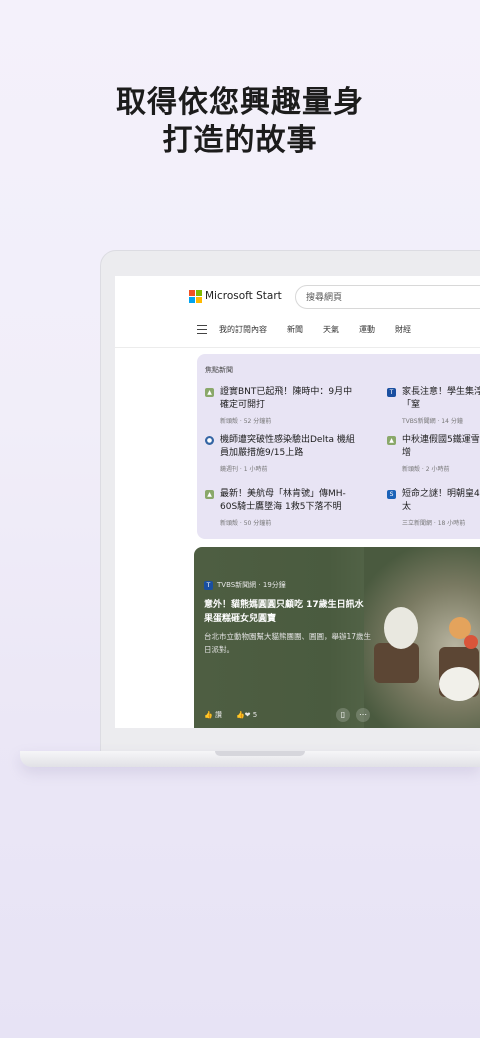 This screenshot has height=1038, width=480. Describe the element at coordinates (363, 715) in the screenshot. I see `more-options-icon: ⋯` at that location.